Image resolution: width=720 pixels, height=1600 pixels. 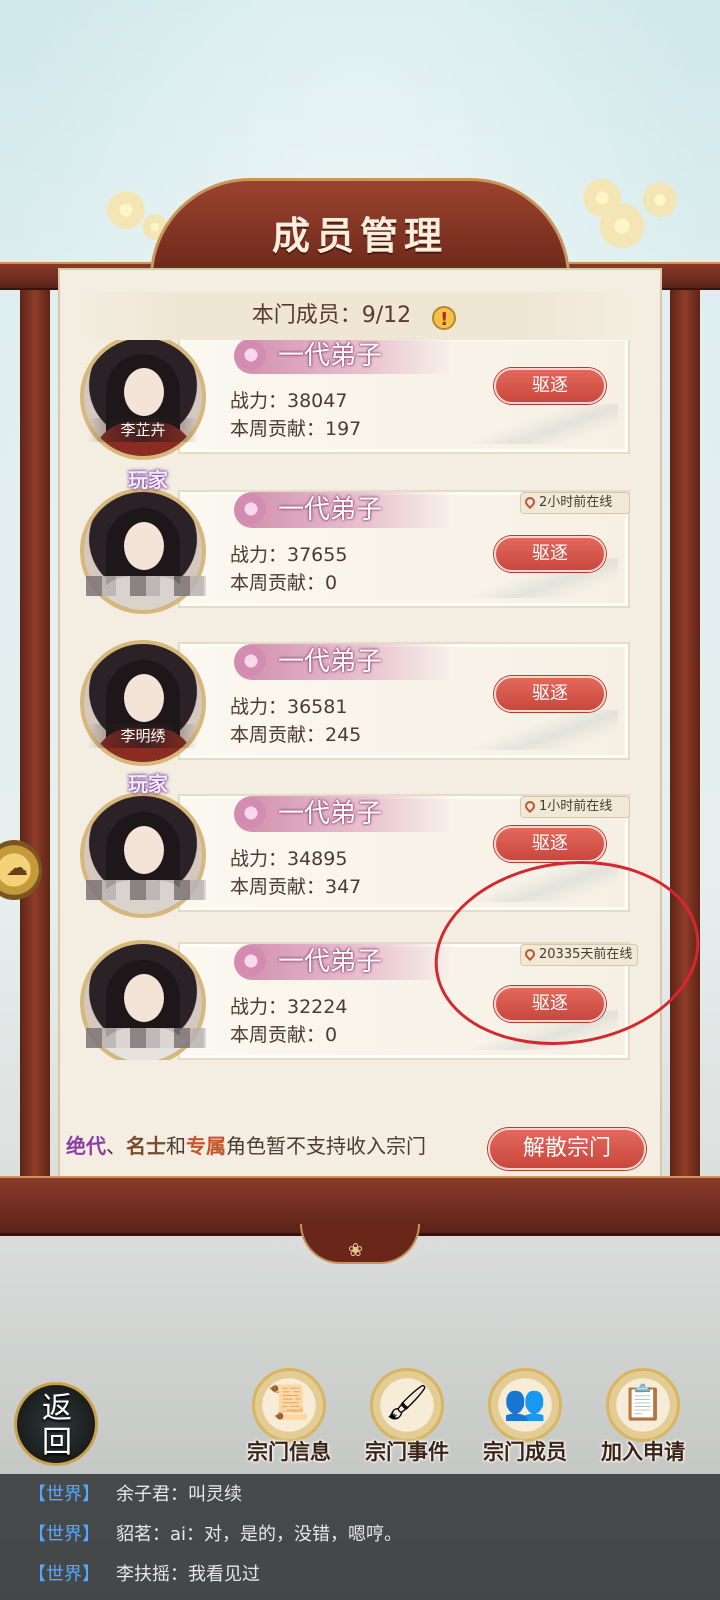 I want to click on chat-text: 余子君：叫灵续, so click(x=179, y=1494).